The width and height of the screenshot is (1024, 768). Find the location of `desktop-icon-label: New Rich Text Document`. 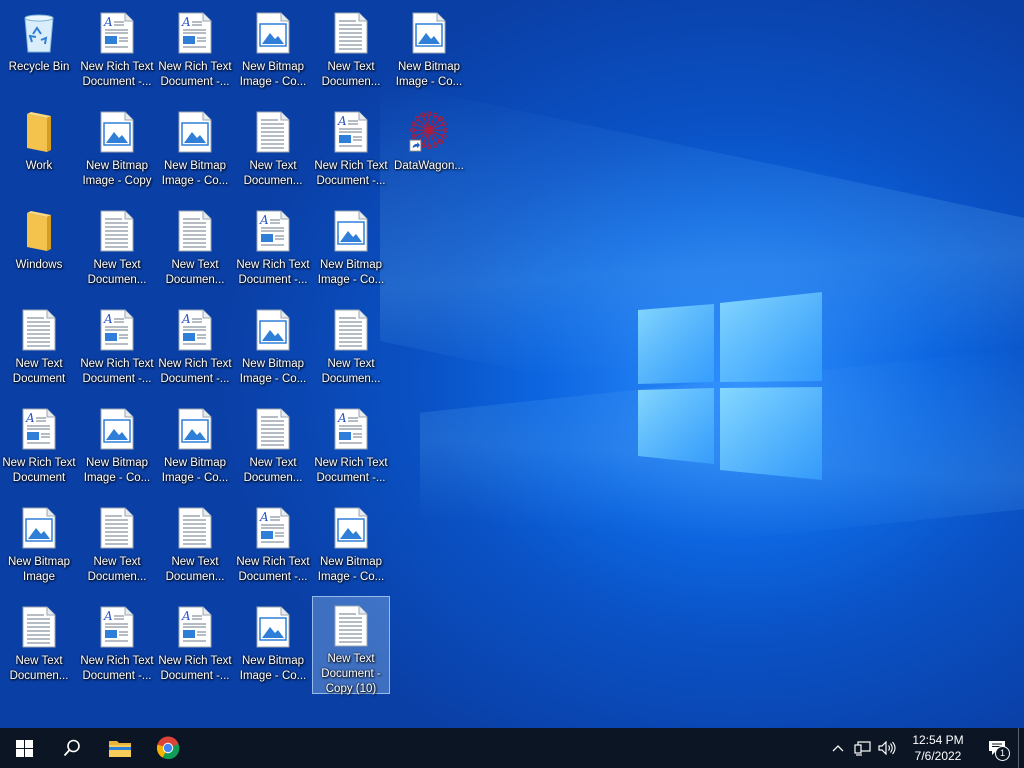

desktop-icon-label: New Rich Text Document is located at coordinates (39, 470).